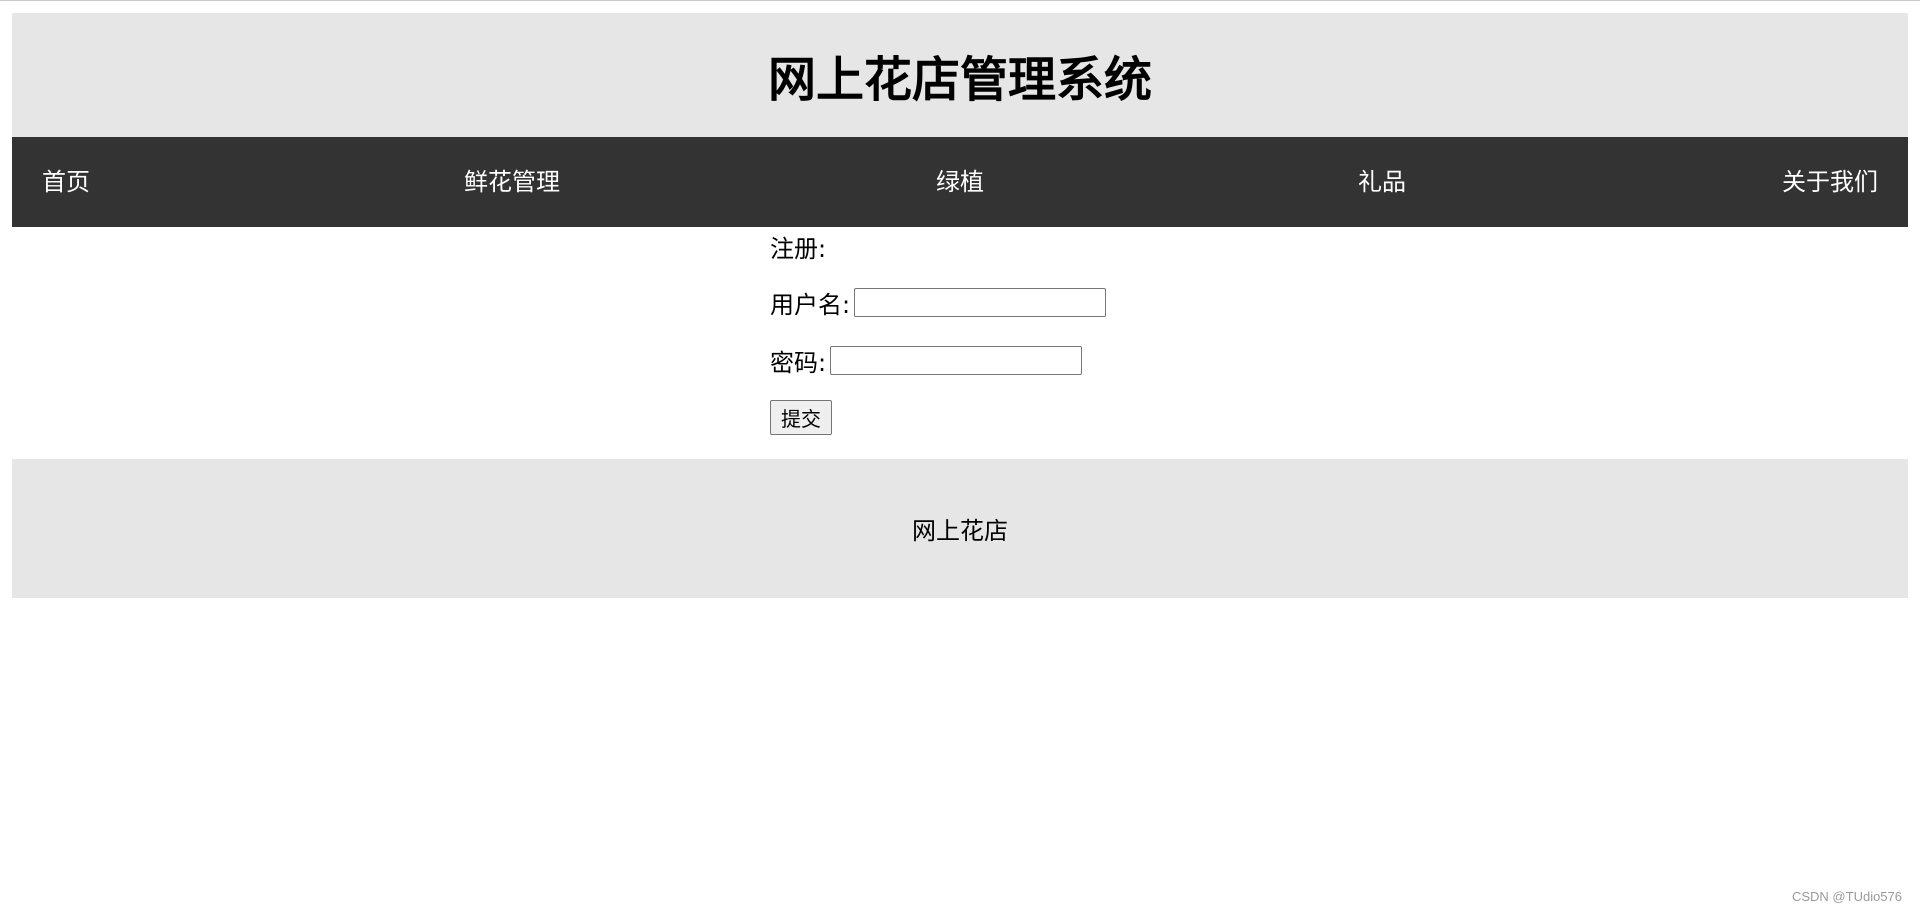  I want to click on register-form: 注册: 用户名: 密码: 提交, so click(1020, 342).